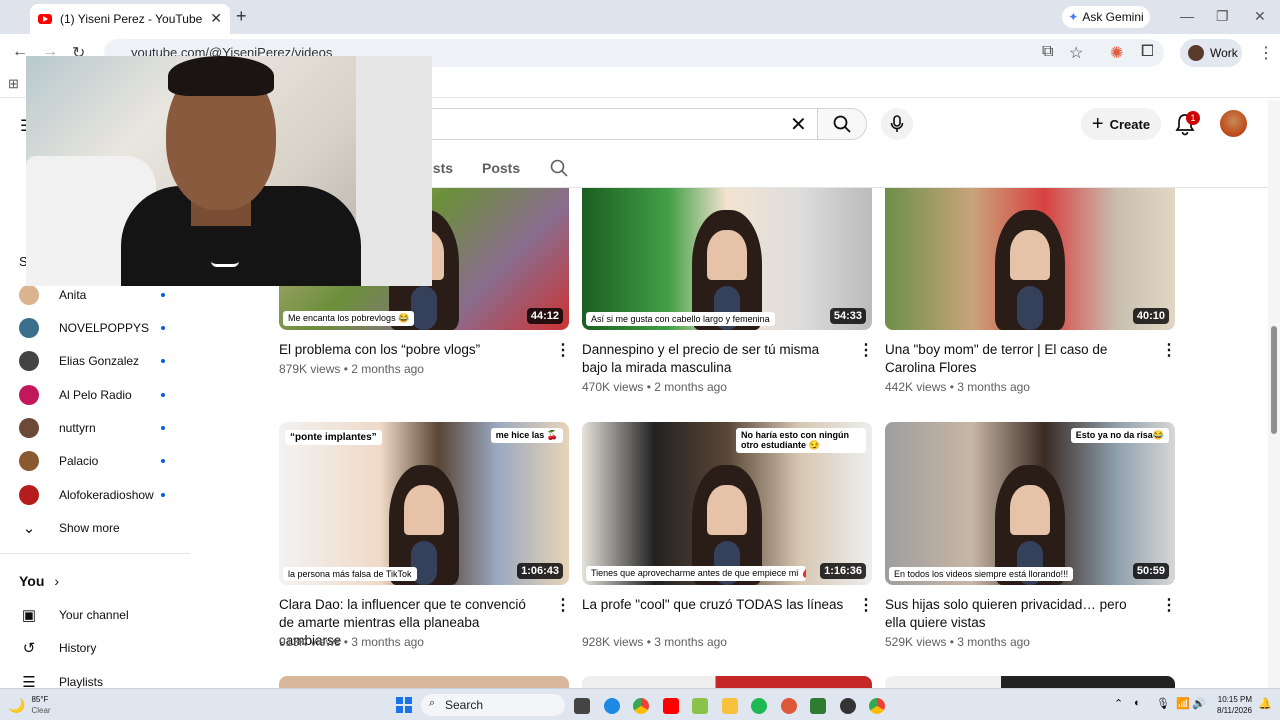  What do you see at coordinates (1274, 380) in the screenshot?
I see `scrollbar-thumb` at bounding box center [1274, 380].